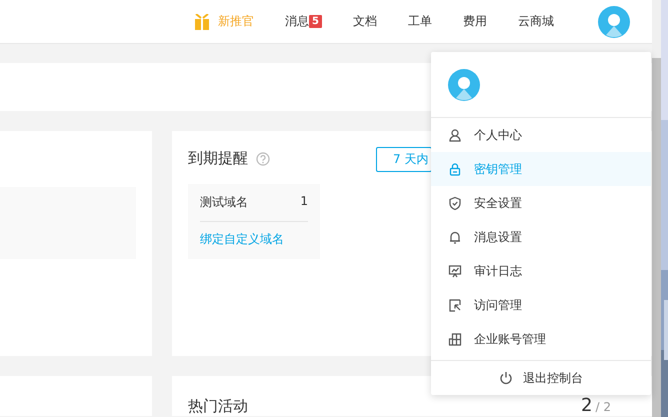 The image size is (668, 417). I want to click on logout-item: 退出控制台, so click(541, 377).